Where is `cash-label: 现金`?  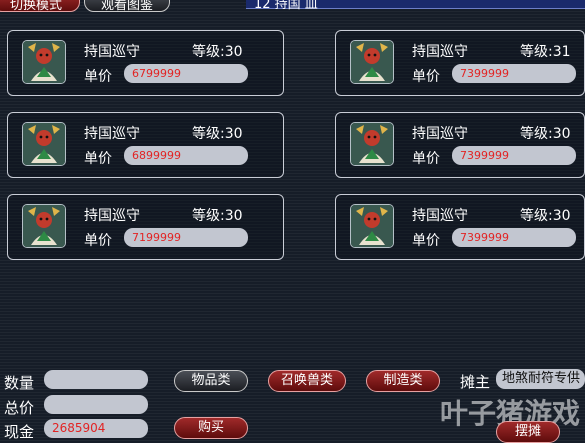 cash-label: 现金 is located at coordinates (19, 432).